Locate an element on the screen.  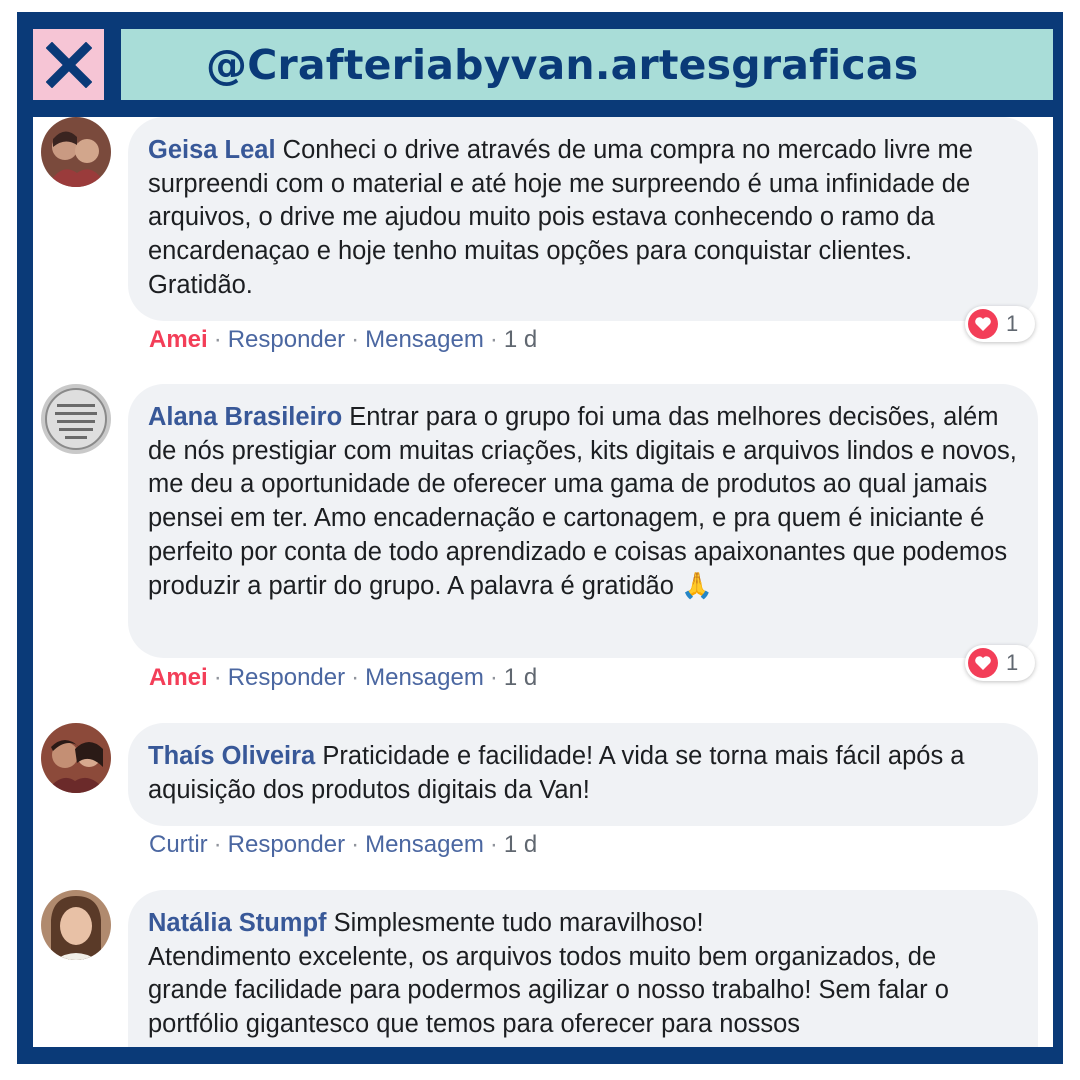
comment-actions: Curtir · Responder · Mensagem · 1 d is located at coordinates (343, 844).